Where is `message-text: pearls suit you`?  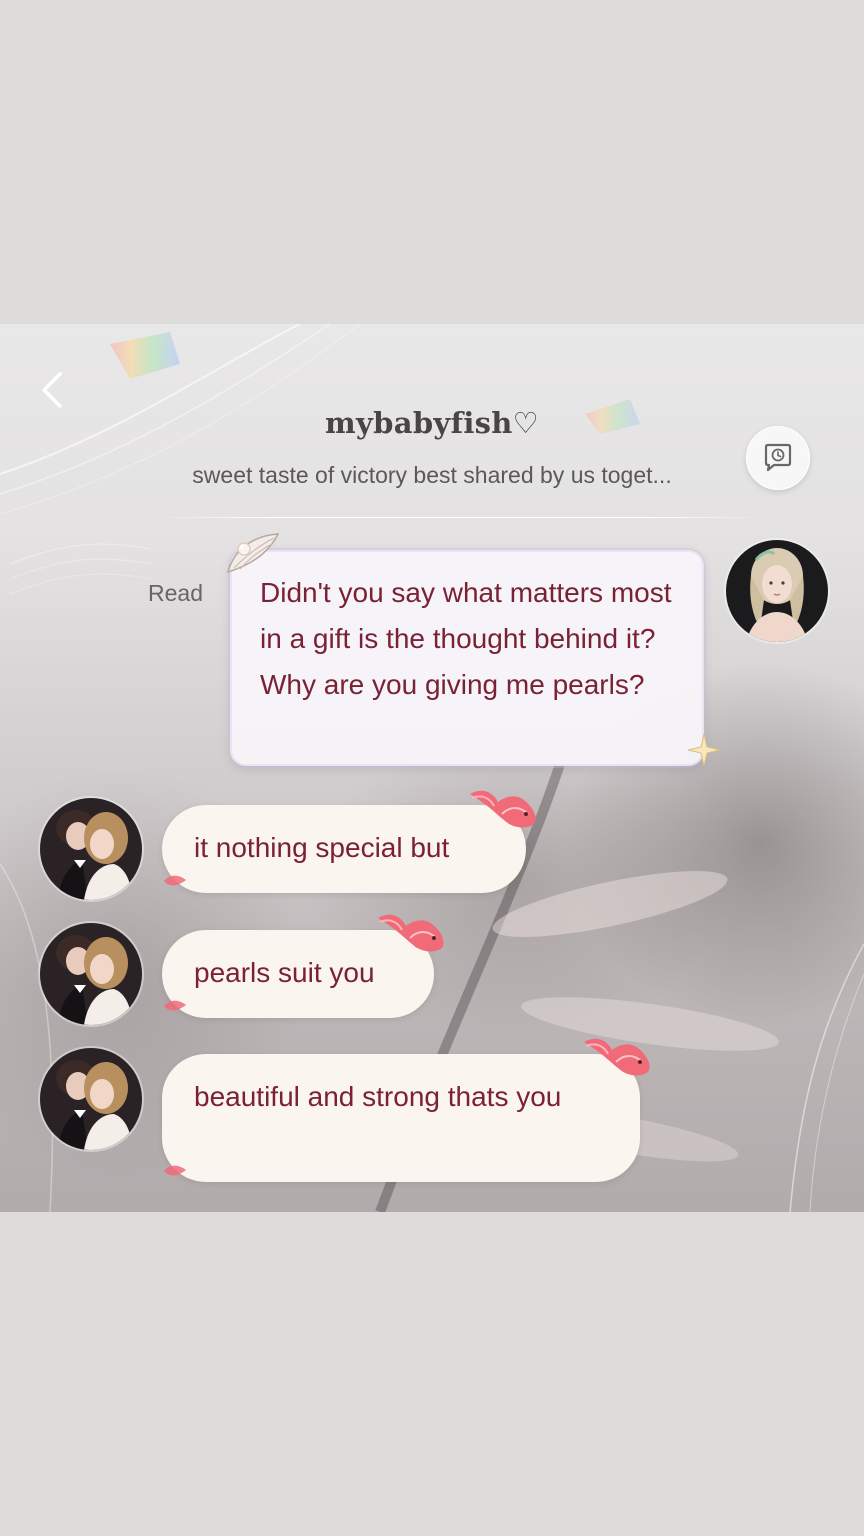
message-text: pearls suit you is located at coordinates (284, 972).